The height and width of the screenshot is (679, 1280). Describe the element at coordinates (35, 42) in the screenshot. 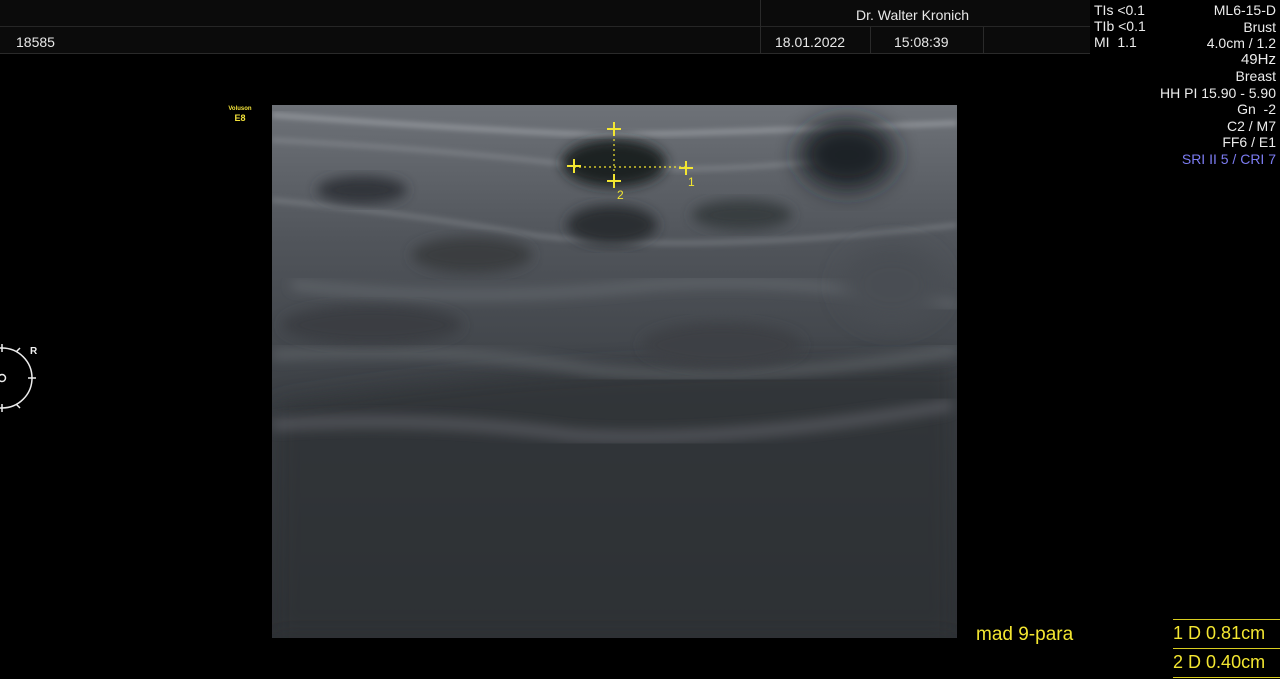

I see `patient-id: 18585` at that location.